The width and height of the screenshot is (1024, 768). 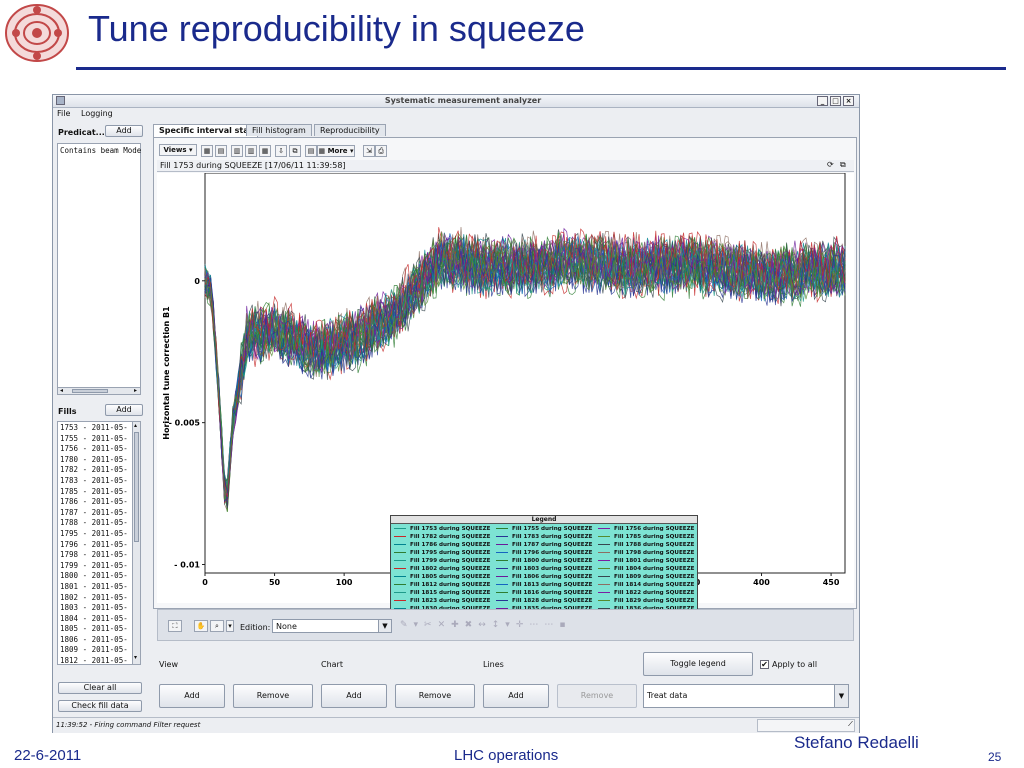 What do you see at coordinates (95, 640) in the screenshot?
I see `list-item: 1806 - 2011-05-` at bounding box center [95, 640].